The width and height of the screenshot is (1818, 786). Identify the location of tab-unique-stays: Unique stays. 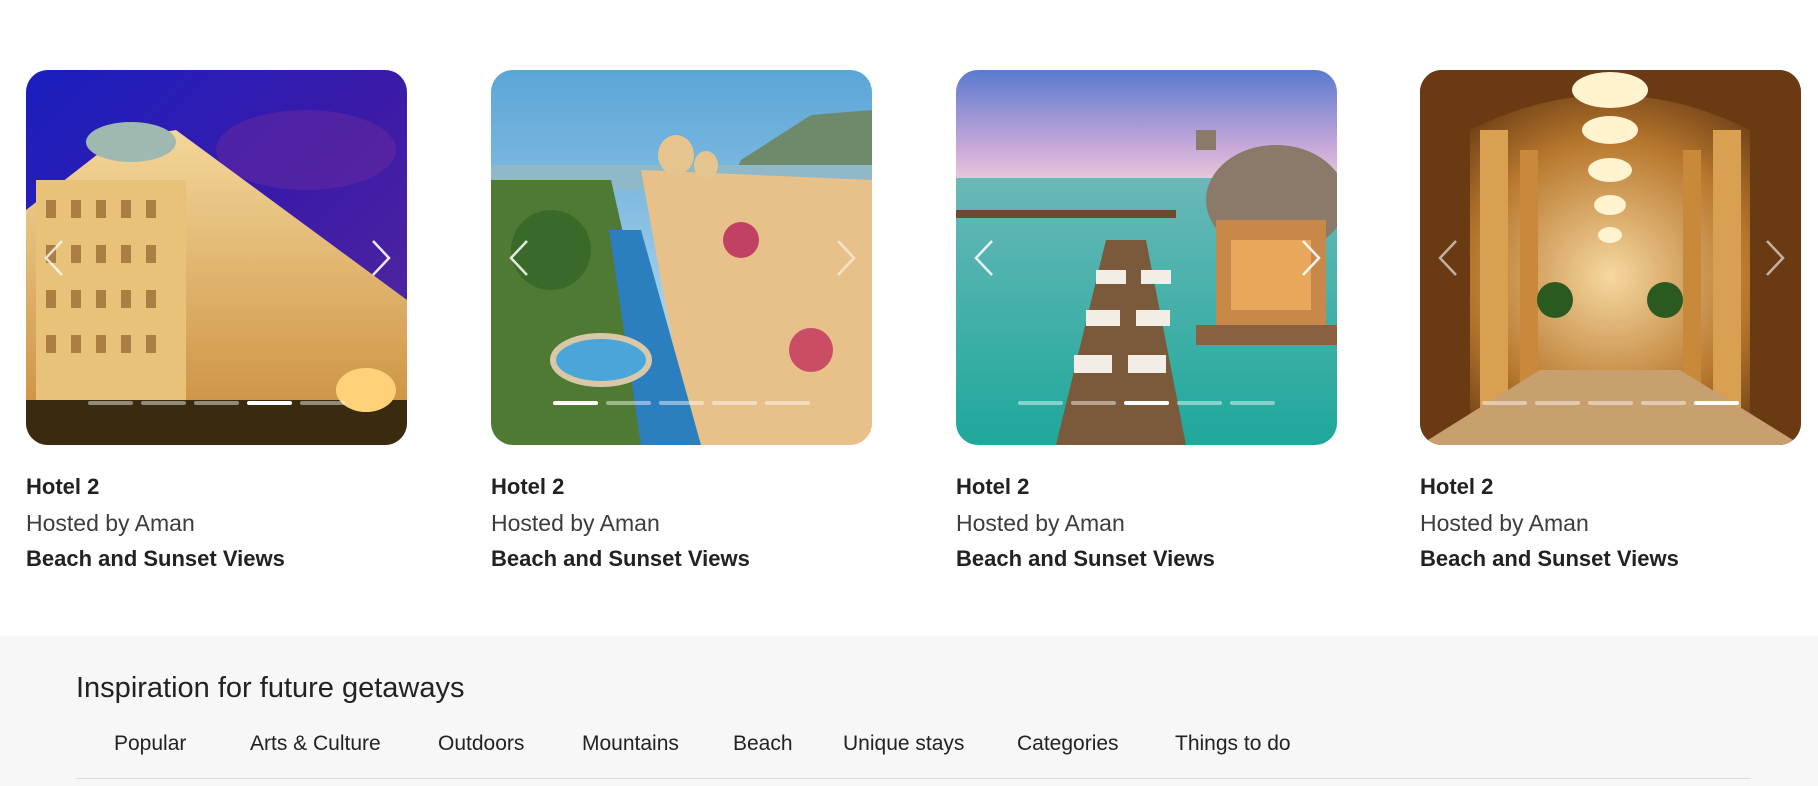
(903, 744).